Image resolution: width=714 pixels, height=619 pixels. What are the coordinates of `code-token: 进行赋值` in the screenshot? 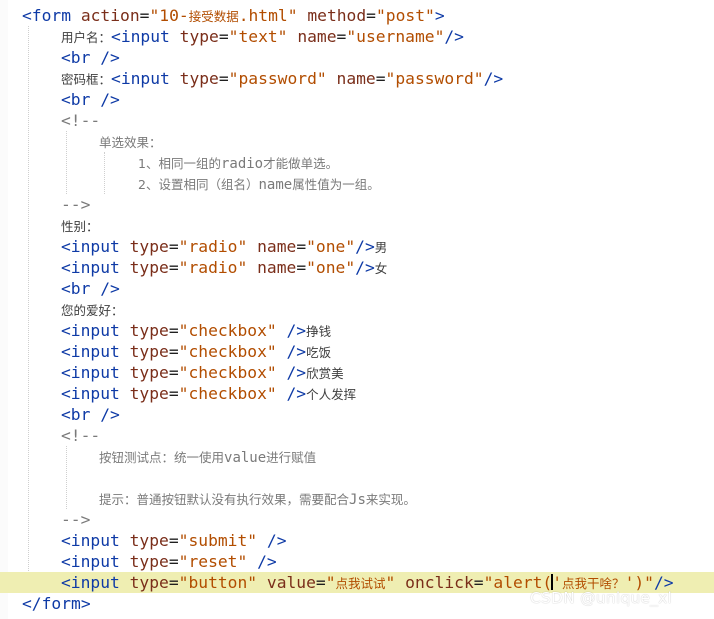 It's located at (291, 457).